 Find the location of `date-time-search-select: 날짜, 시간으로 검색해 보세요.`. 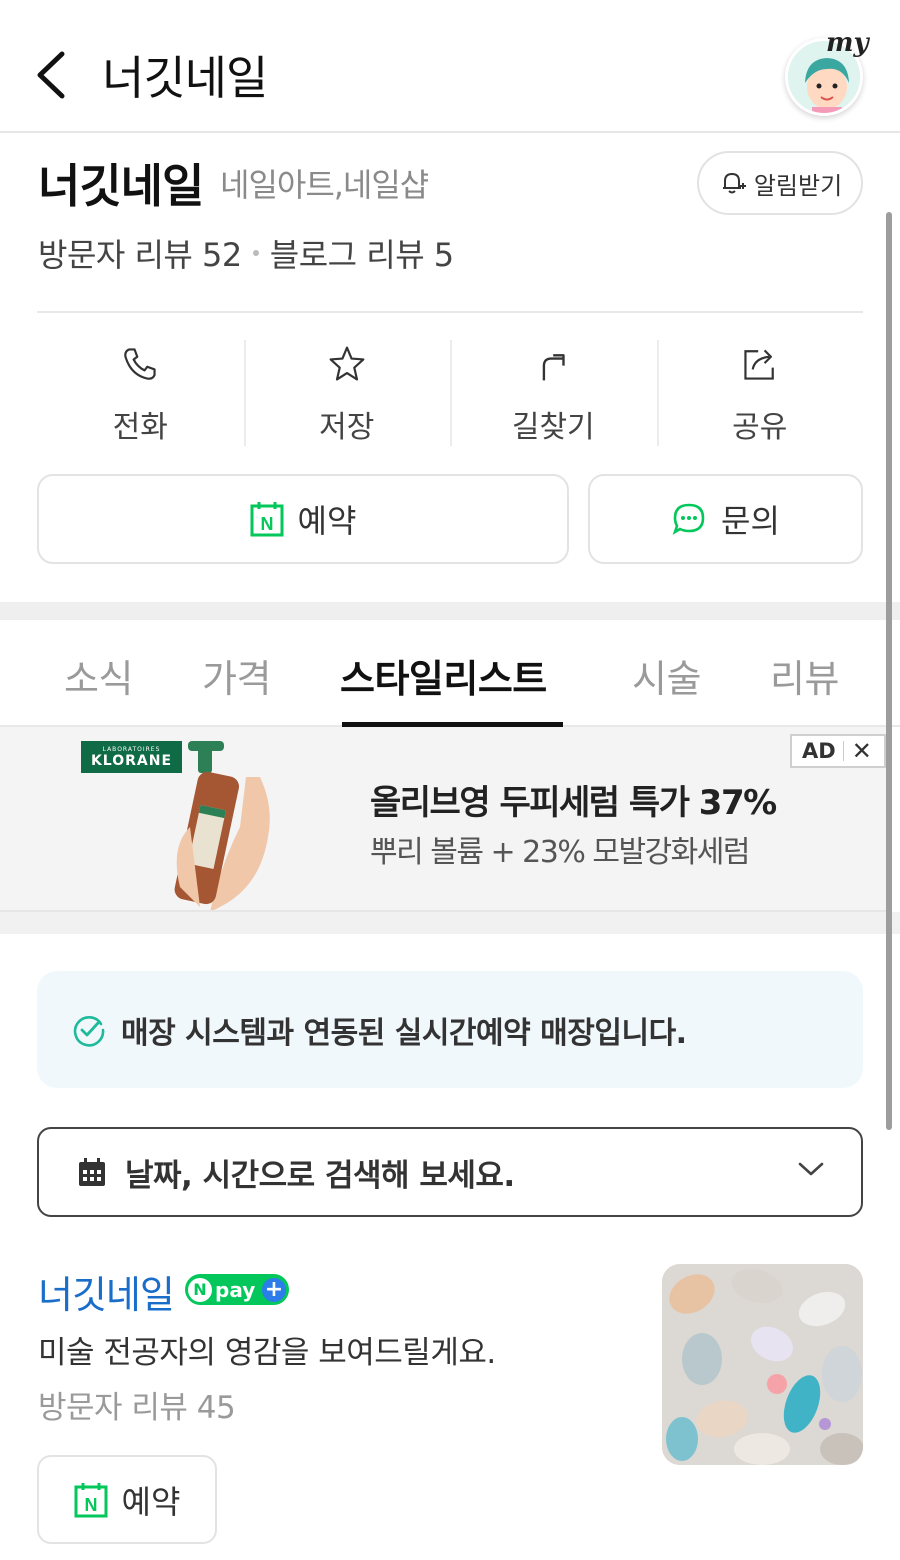

date-time-search-select: 날짜, 시간으로 검색해 보세요. is located at coordinates (450, 1172).